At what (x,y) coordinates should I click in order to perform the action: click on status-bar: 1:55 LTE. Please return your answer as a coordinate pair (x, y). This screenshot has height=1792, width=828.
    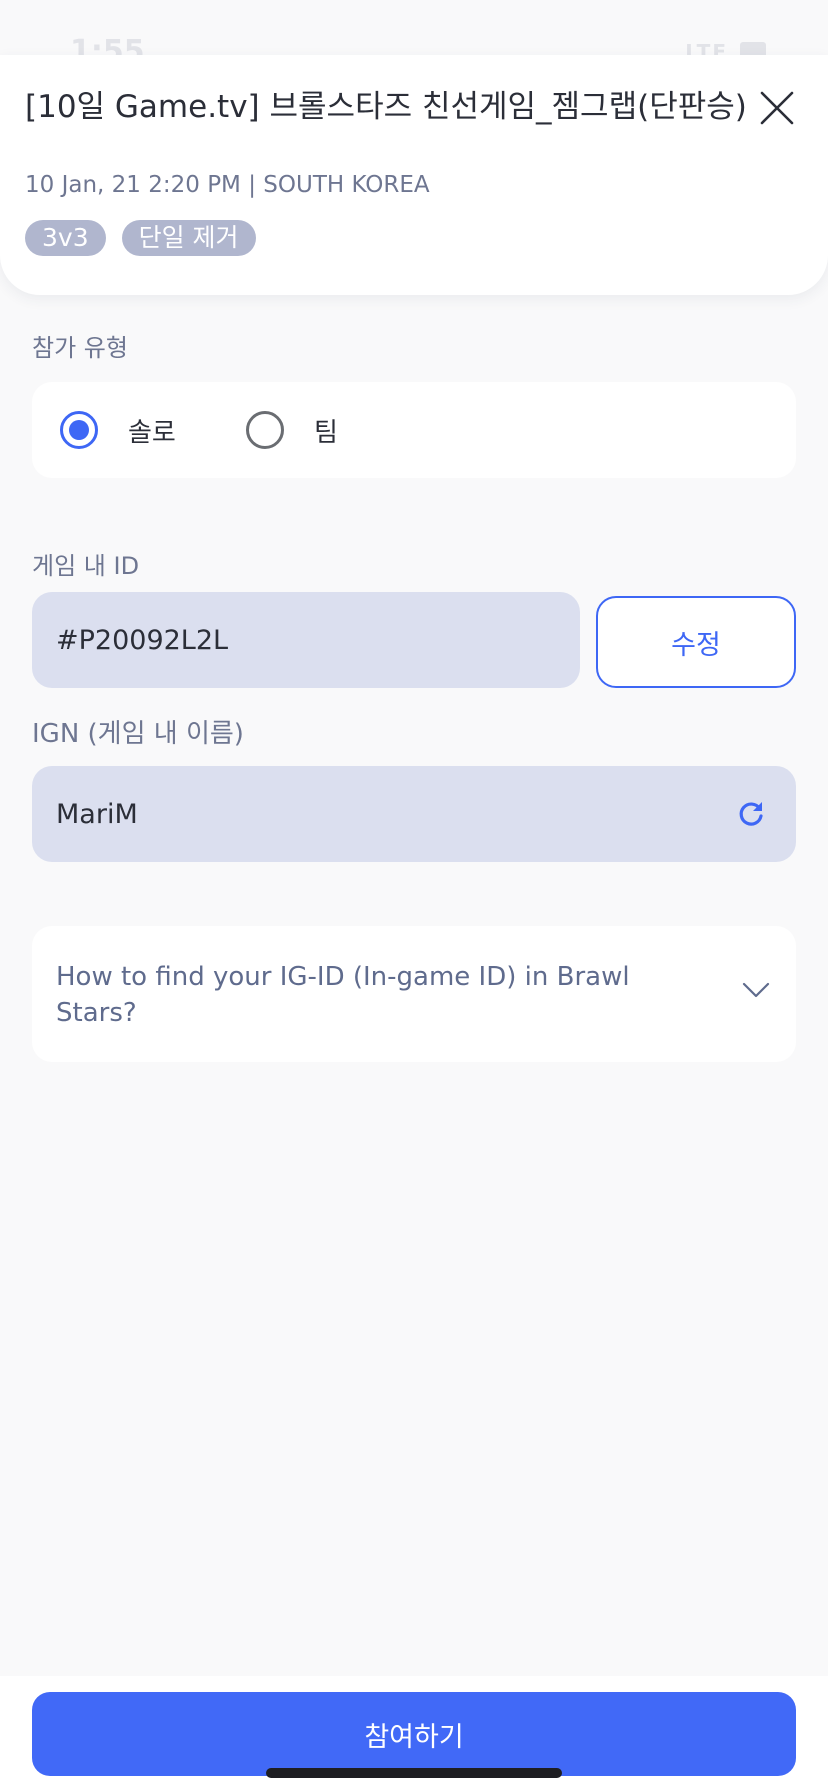
    Looking at the image, I should click on (414, 34).